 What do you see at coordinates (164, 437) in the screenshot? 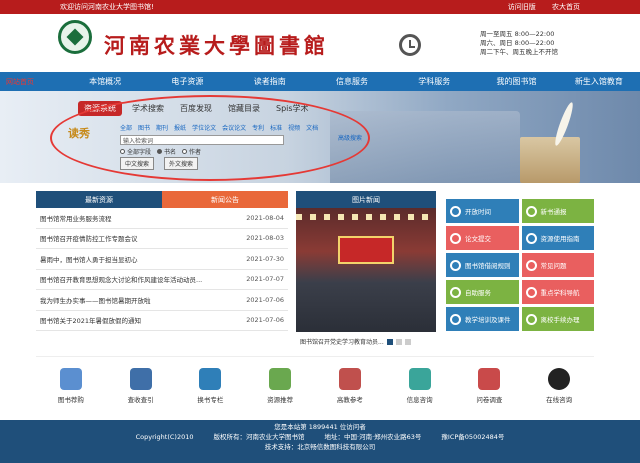
I see `copyright: Copyright(C)2010` at bounding box center [164, 437].